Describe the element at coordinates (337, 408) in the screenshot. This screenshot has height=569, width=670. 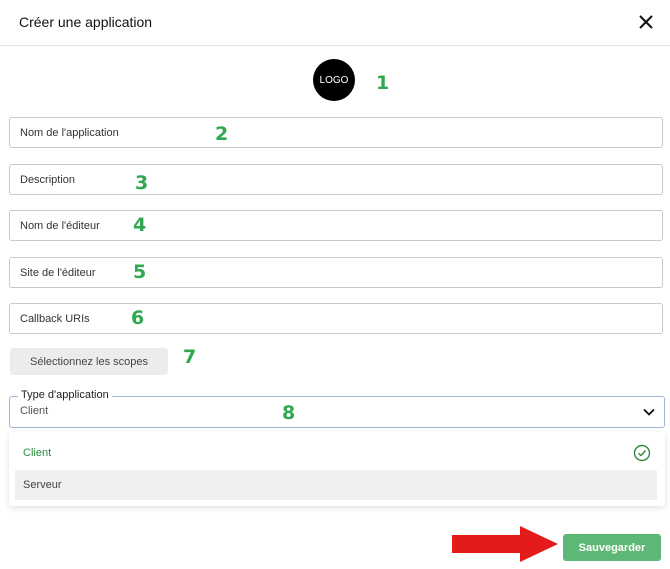
I see `app-type-select: Type d'application Client` at that location.